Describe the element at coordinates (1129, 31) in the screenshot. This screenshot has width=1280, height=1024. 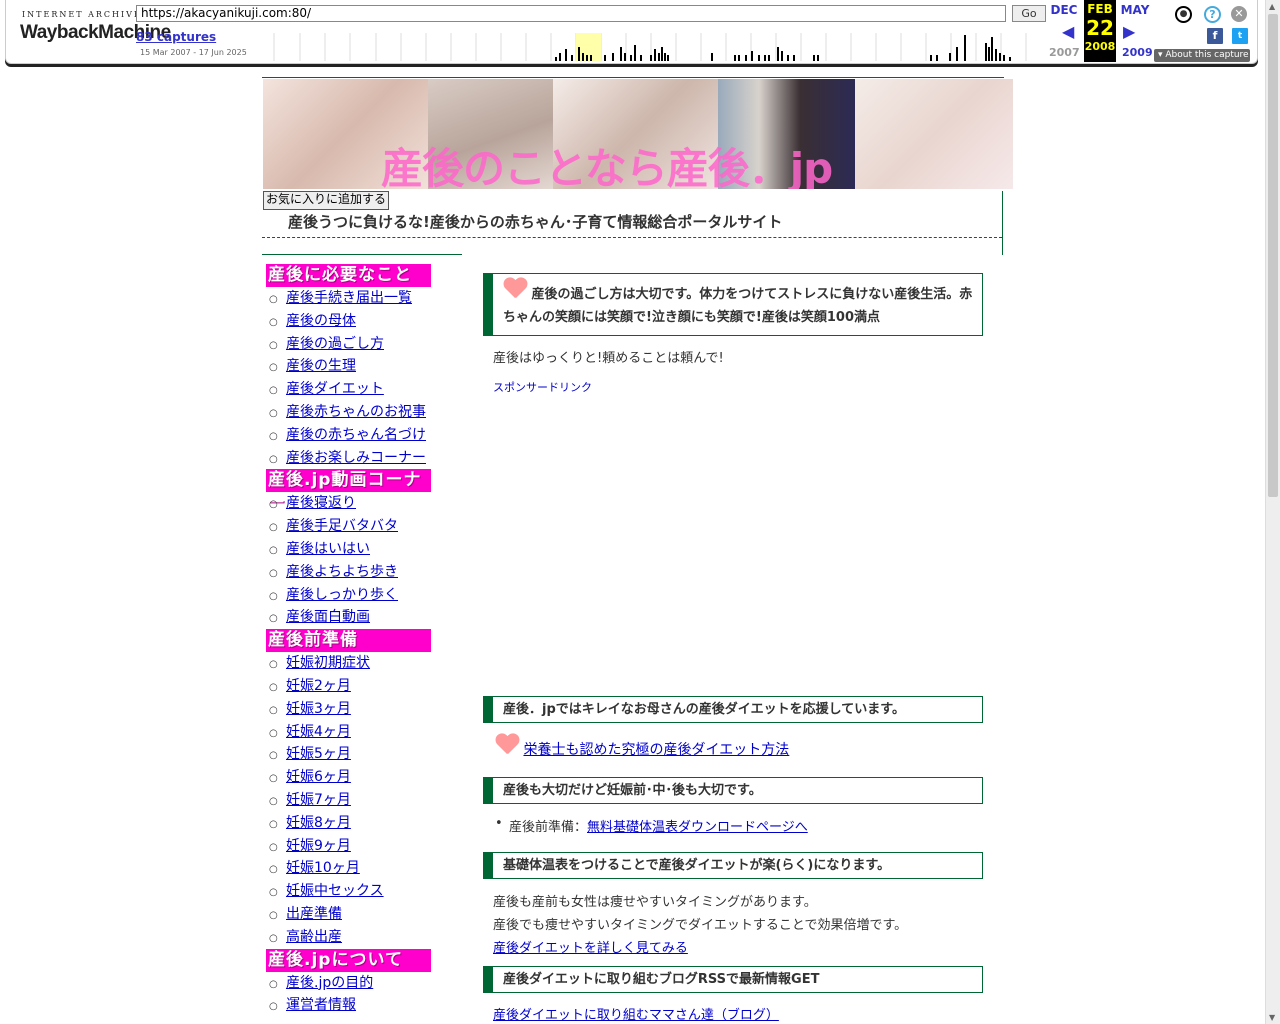
I see `next-capture-arrow-icon: ▶` at that location.